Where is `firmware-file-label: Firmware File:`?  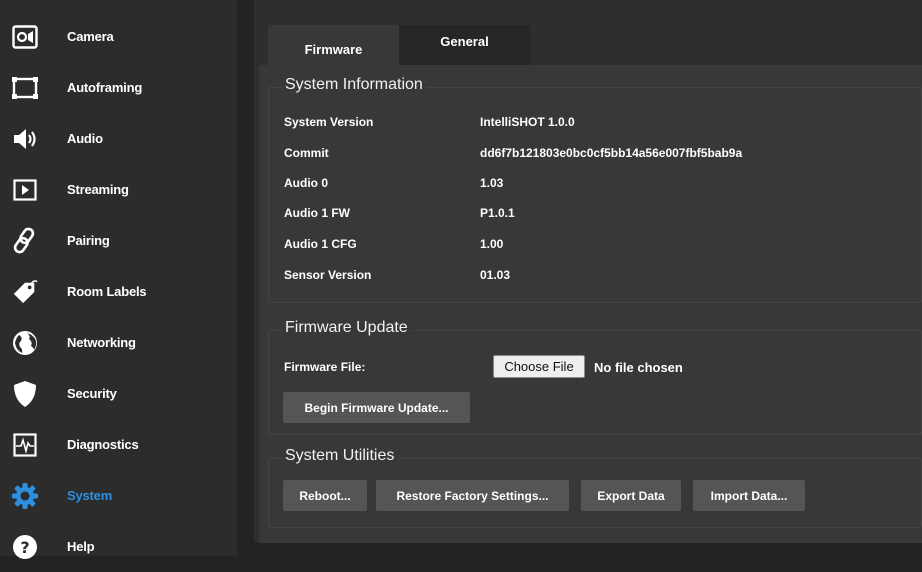
firmware-file-label: Firmware File: is located at coordinates (325, 367).